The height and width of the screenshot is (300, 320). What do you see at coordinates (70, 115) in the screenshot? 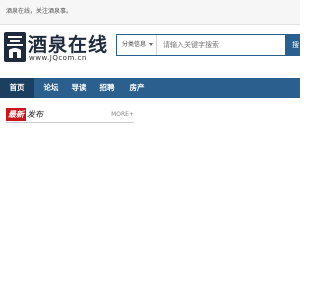
I see `latest-posts-header: 最新 发布 MORE+` at bounding box center [70, 115].